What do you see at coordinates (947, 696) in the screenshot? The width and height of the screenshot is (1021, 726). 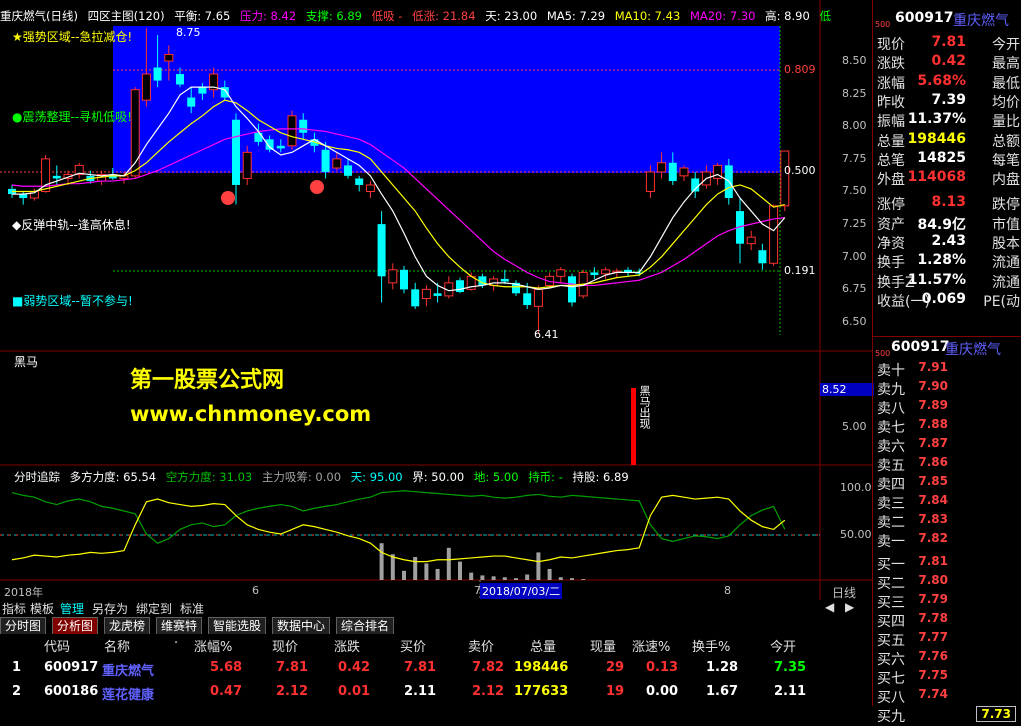 I see `buy-row: 买八 7.74` at bounding box center [947, 696].